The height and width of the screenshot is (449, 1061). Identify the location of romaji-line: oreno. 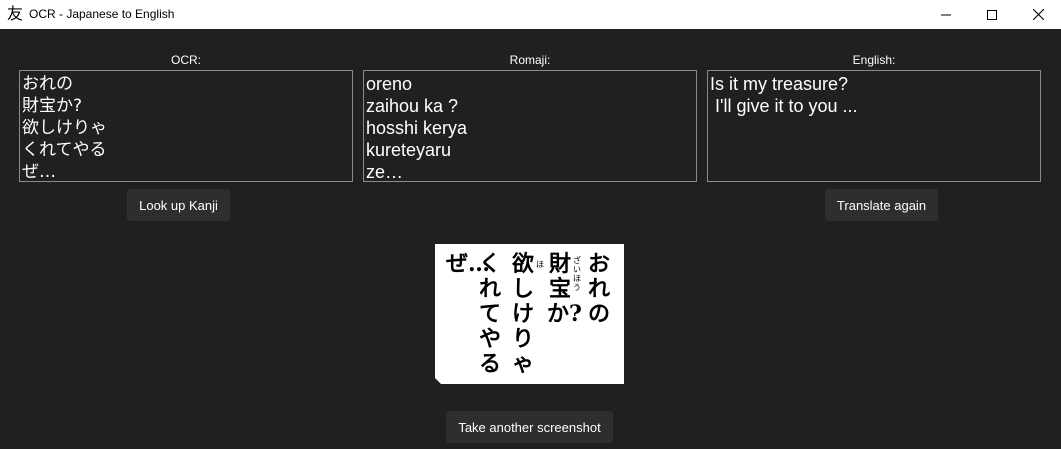
(389, 84).